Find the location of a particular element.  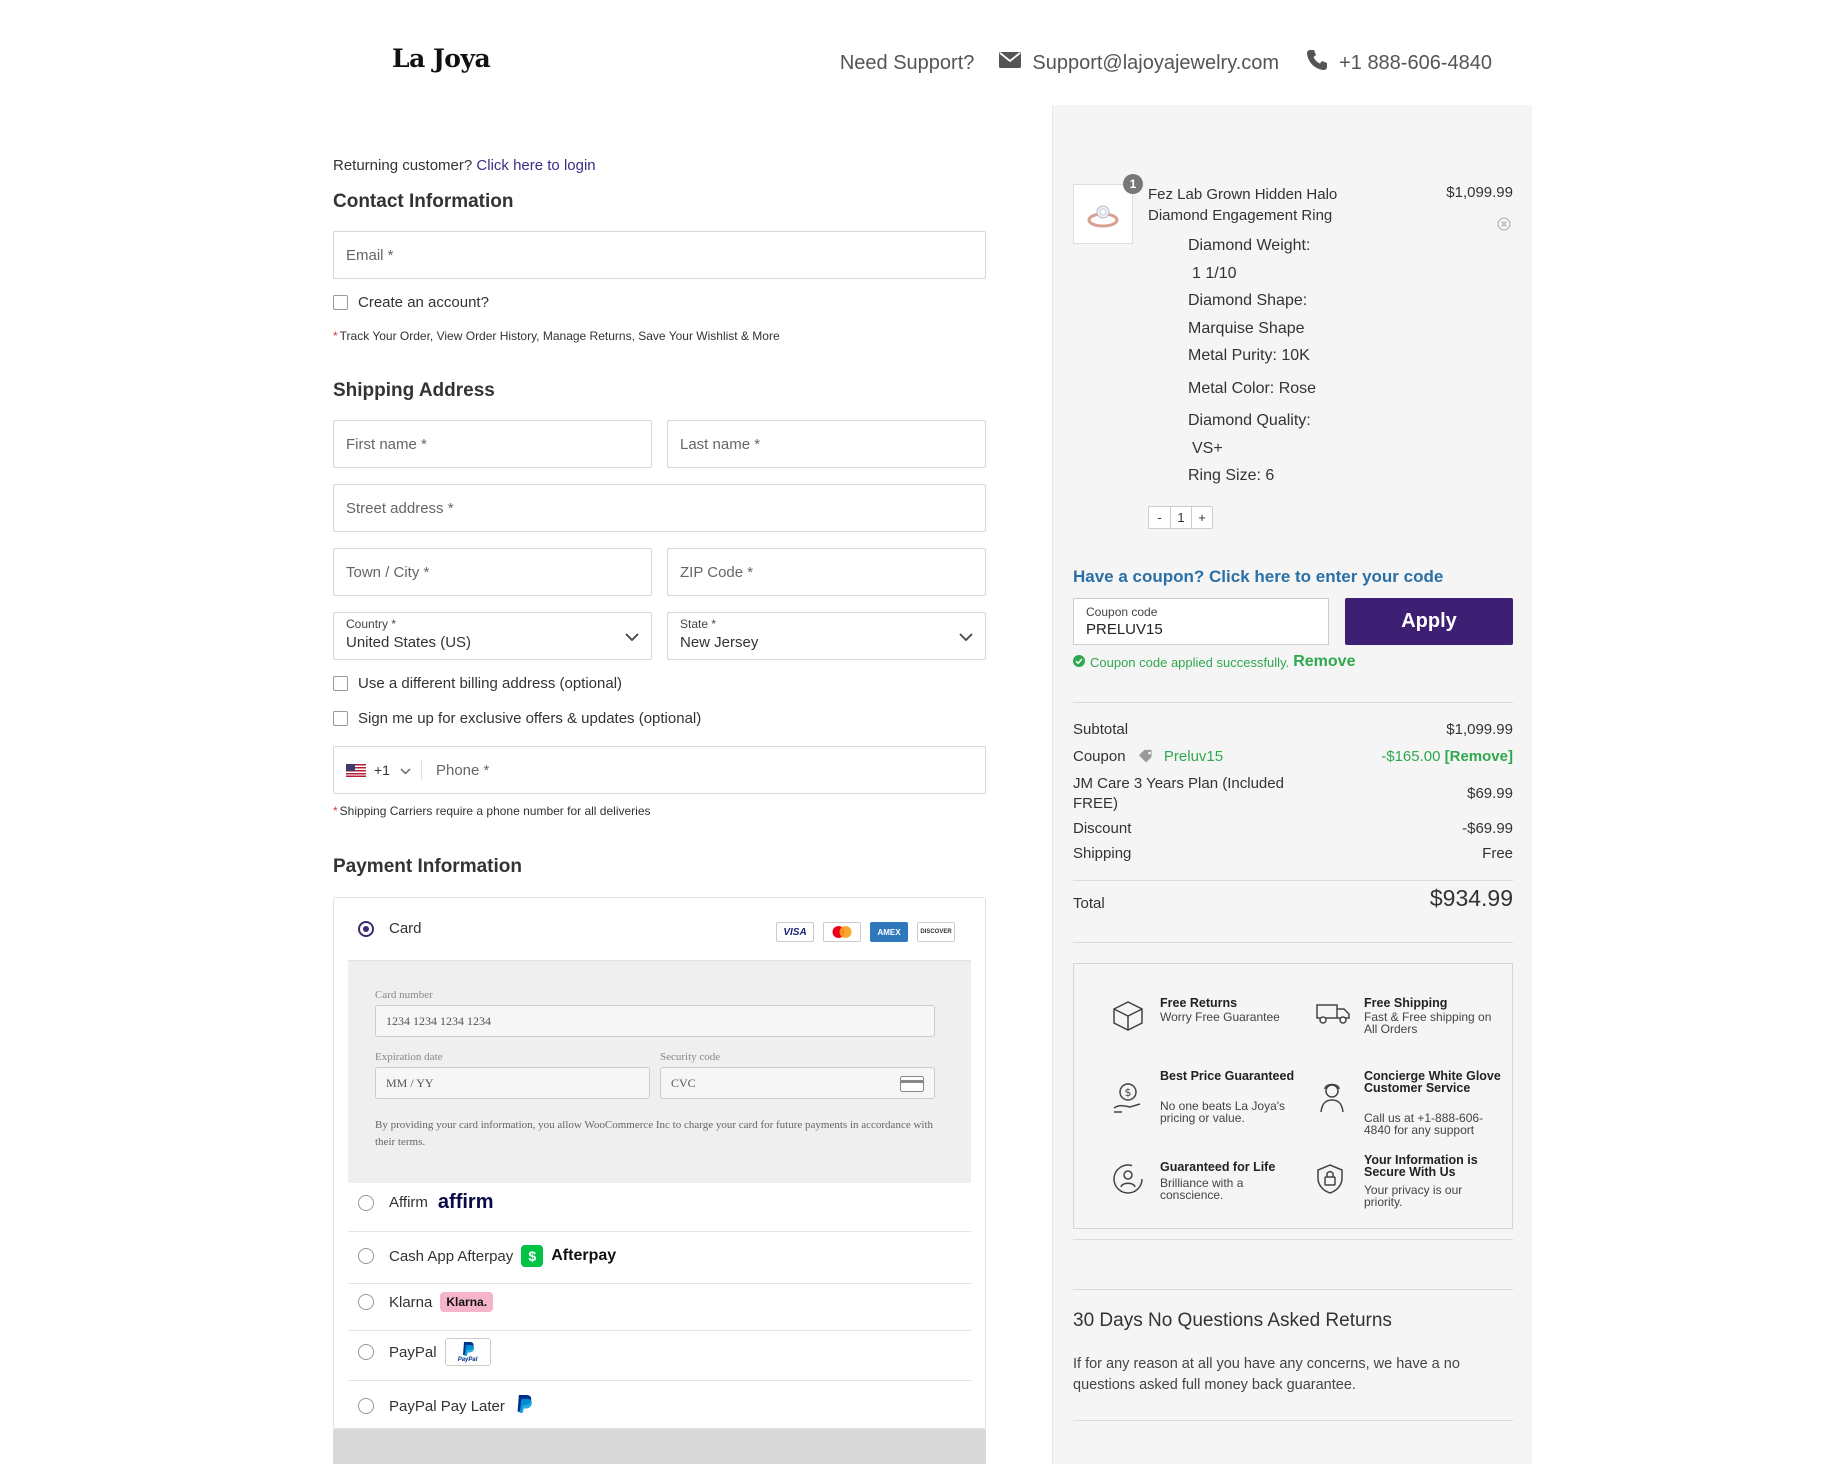

klarna-label: Klarna is located at coordinates (411, 1302).